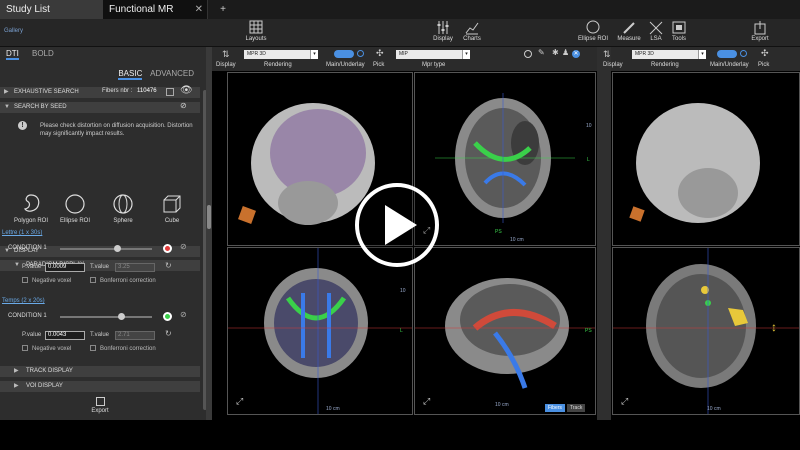  I want to click on close-icon: ✕, so click(199, 9).